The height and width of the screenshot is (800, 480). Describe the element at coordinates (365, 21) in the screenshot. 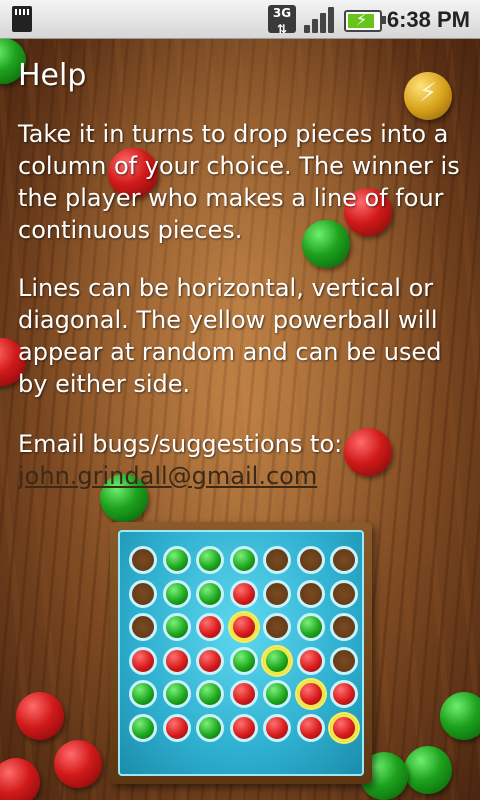

I see `battery-charging-icon: ⚡` at that location.